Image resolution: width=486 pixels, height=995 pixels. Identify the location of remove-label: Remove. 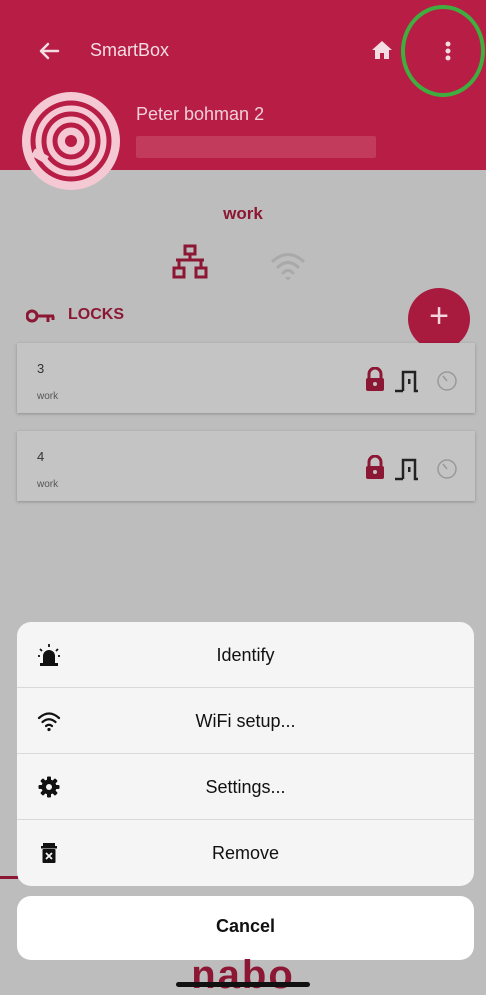
(245, 853).